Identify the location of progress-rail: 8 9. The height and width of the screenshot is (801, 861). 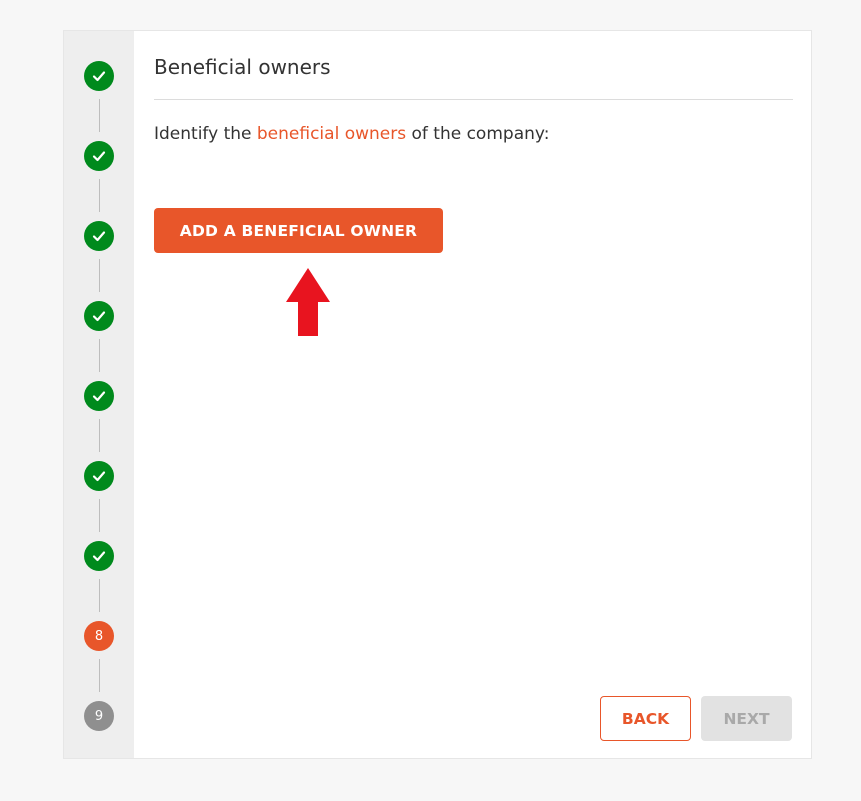
(99, 394).